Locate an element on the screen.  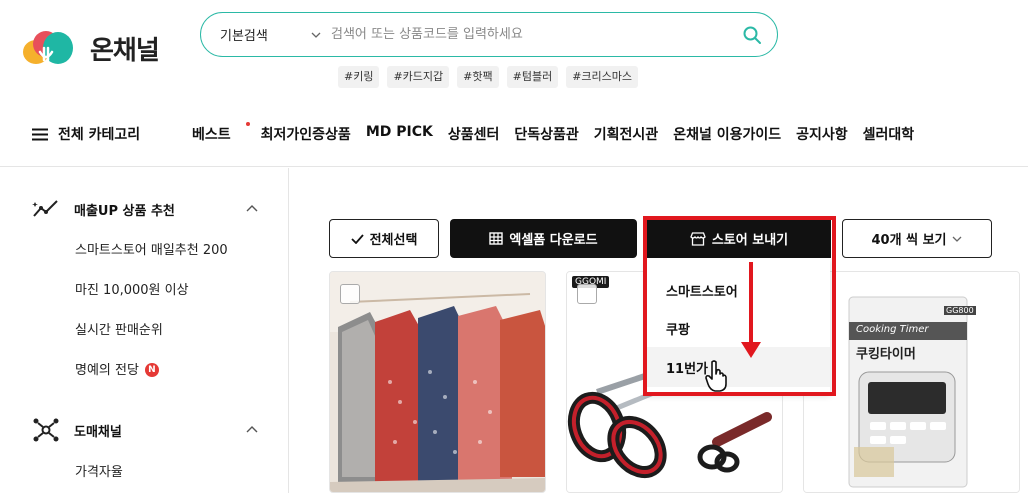
sidebar-item-margin: 마진 10,000원 이상 is located at coordinates (132, 288).